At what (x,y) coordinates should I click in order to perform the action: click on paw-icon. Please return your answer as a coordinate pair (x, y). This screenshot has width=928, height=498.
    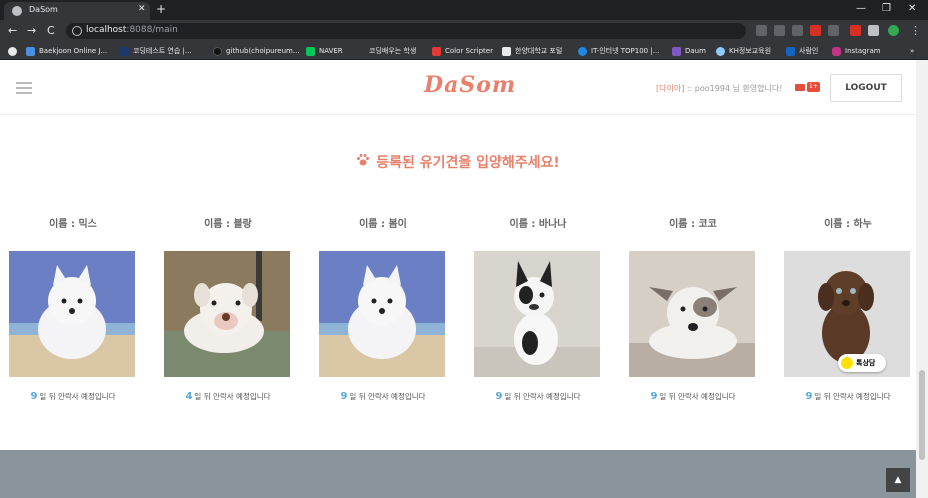
    Looking at the image, I should click on (363, 162).